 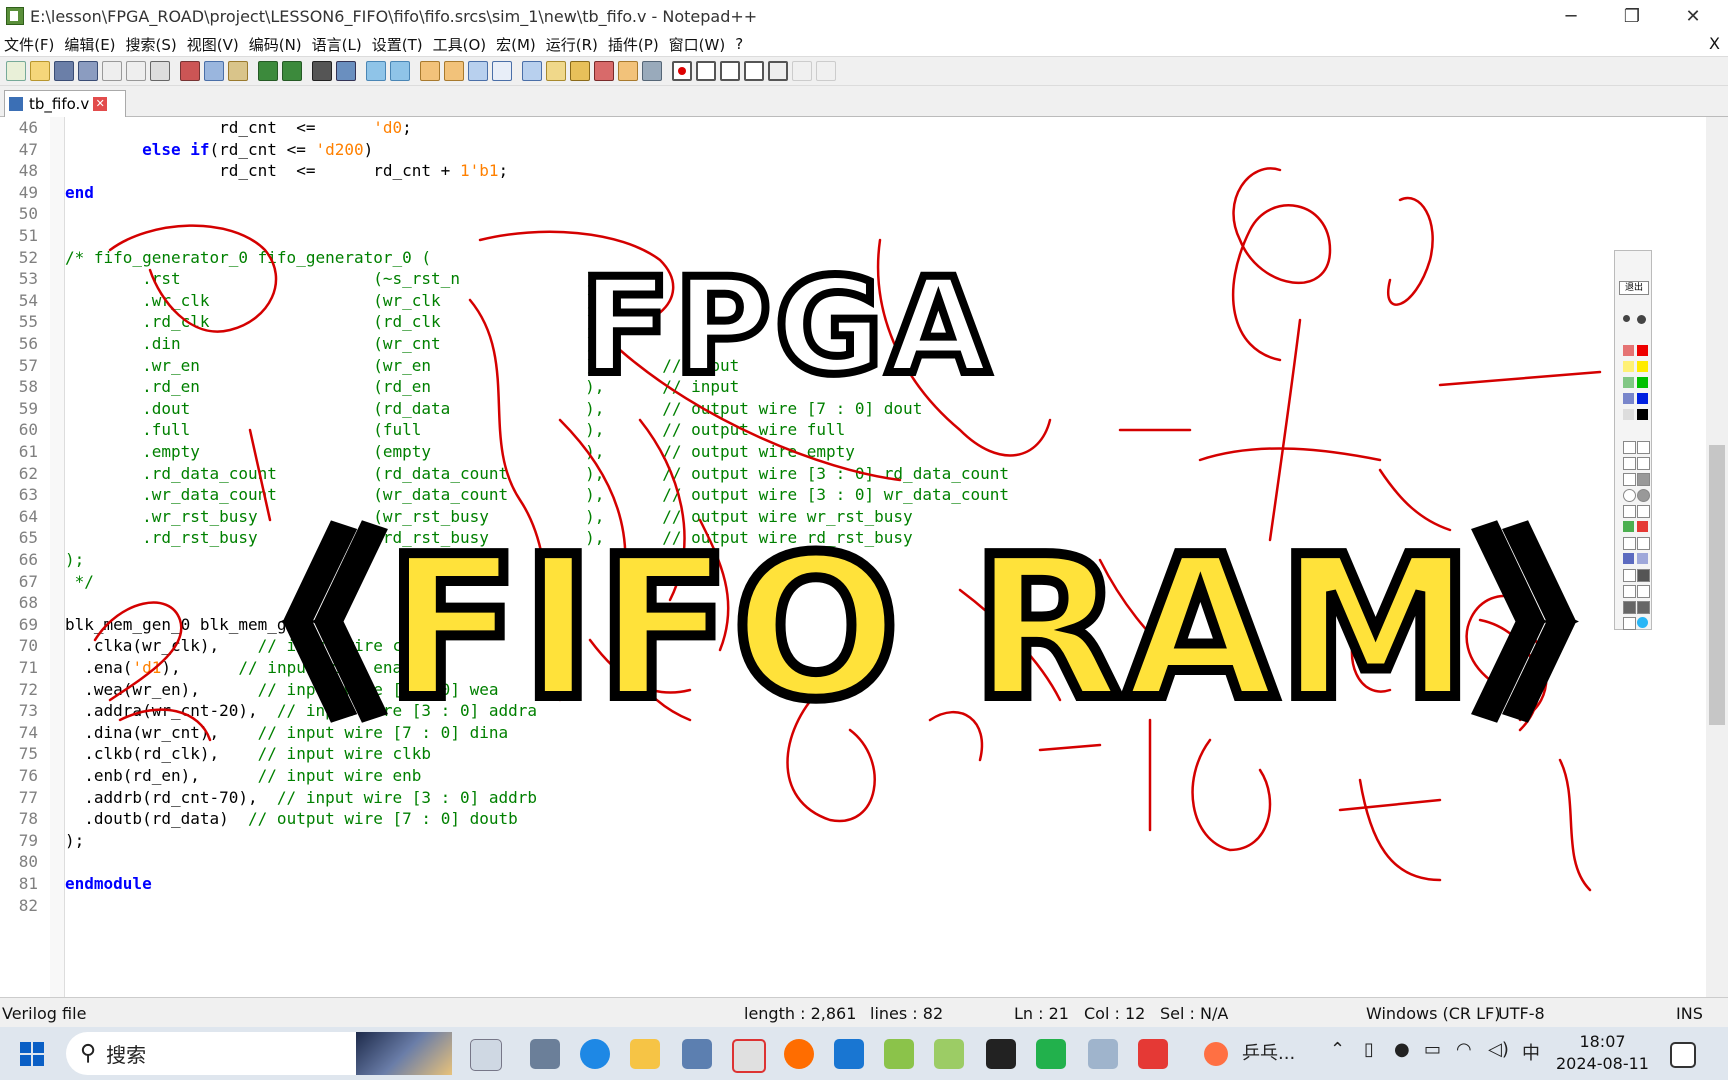 I want to click on language-icon, so click(x=556, y=71).